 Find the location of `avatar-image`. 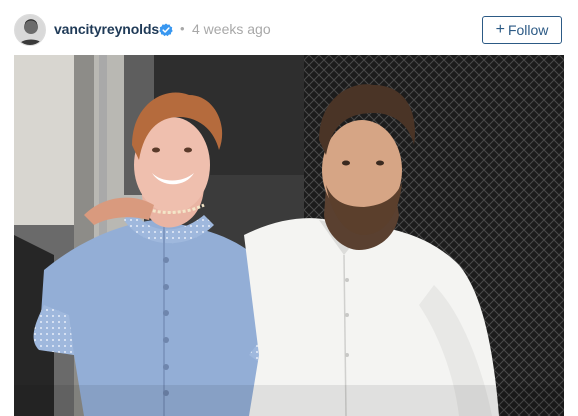

avatar-image is located at coordinates (30, 30).